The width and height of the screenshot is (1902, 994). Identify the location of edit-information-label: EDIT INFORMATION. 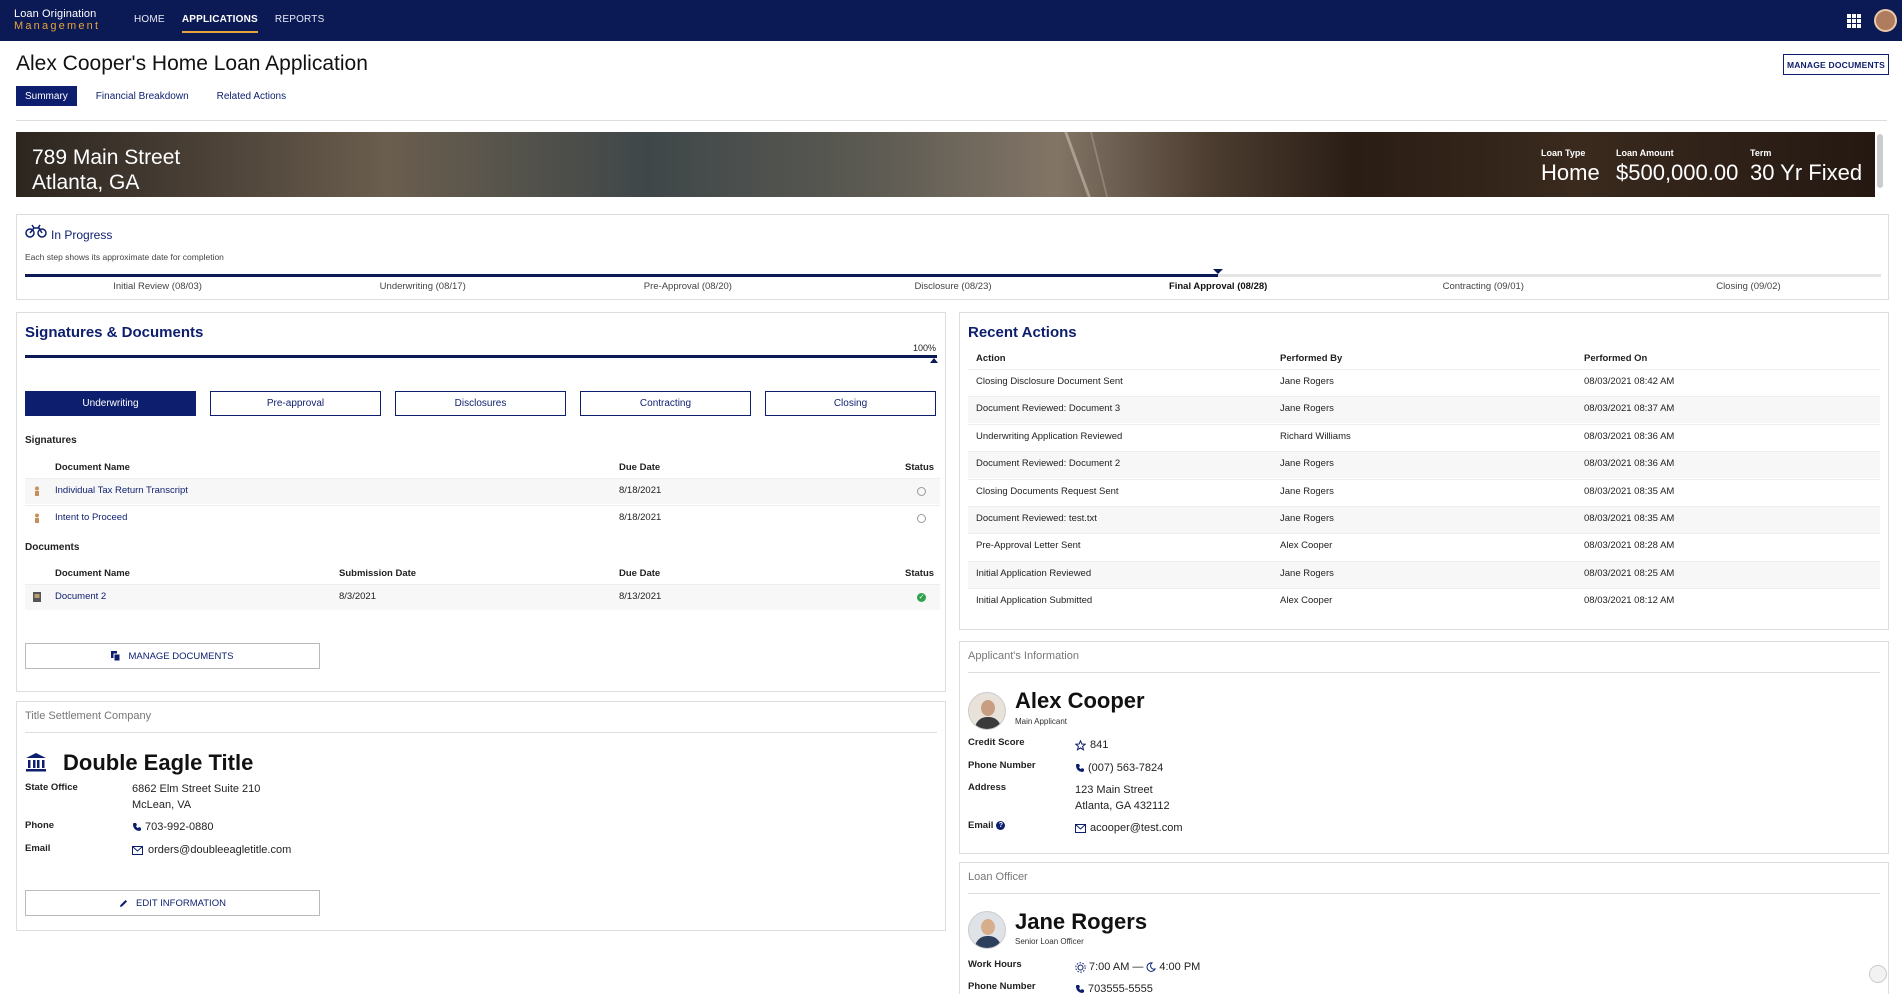
(181, 903).